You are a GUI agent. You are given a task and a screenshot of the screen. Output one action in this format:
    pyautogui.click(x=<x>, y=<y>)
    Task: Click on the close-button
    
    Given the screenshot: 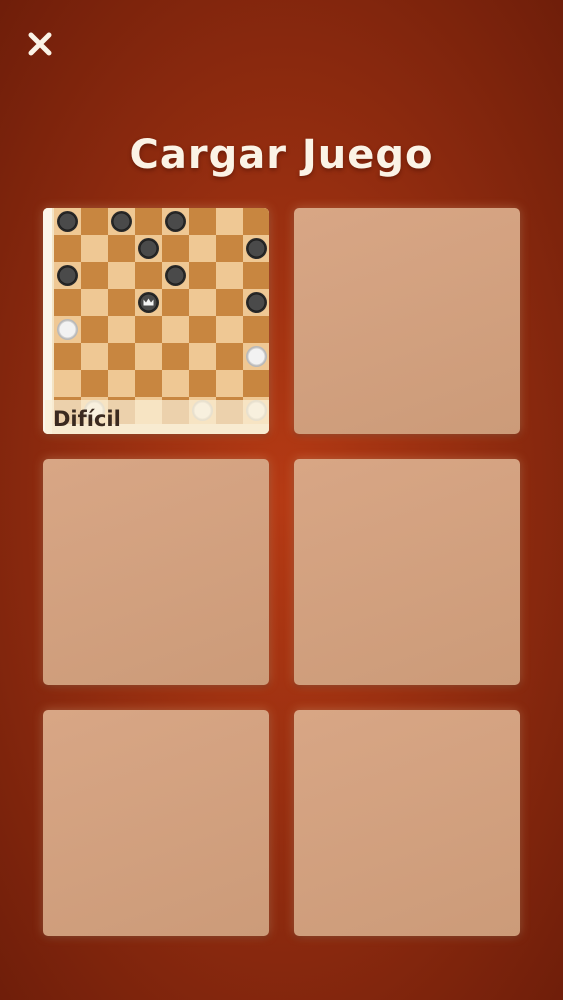 What is the action you would take?
    pyautogui.click(x=40, y=44)
    